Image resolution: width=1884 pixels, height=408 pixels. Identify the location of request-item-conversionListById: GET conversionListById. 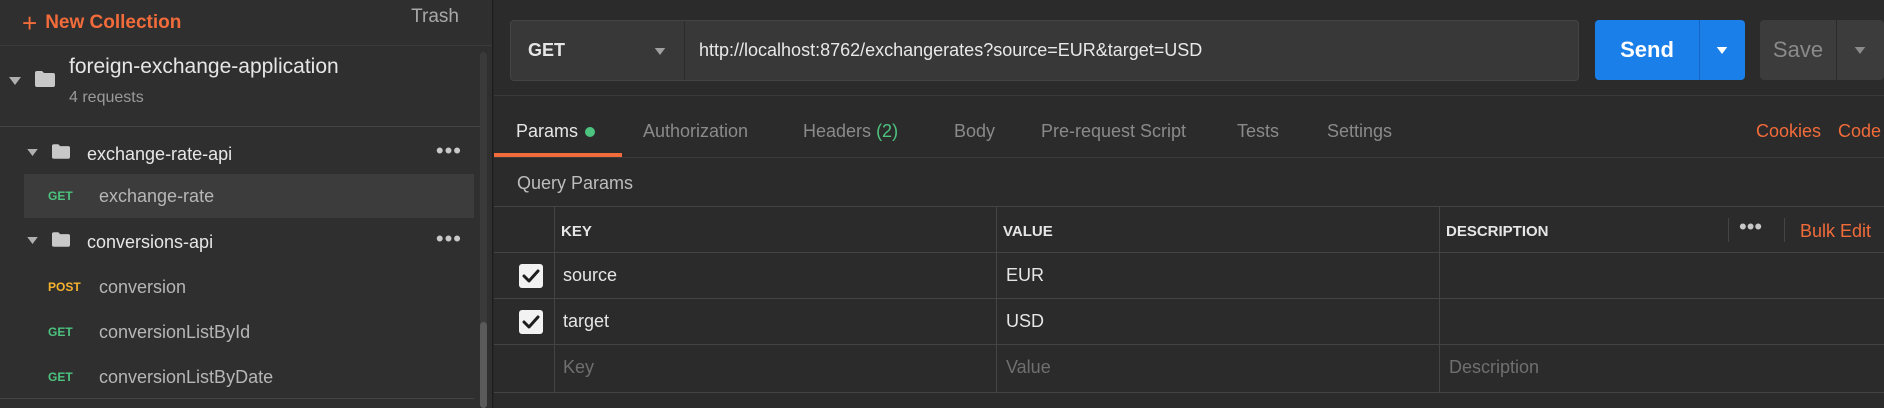
(237, 332).